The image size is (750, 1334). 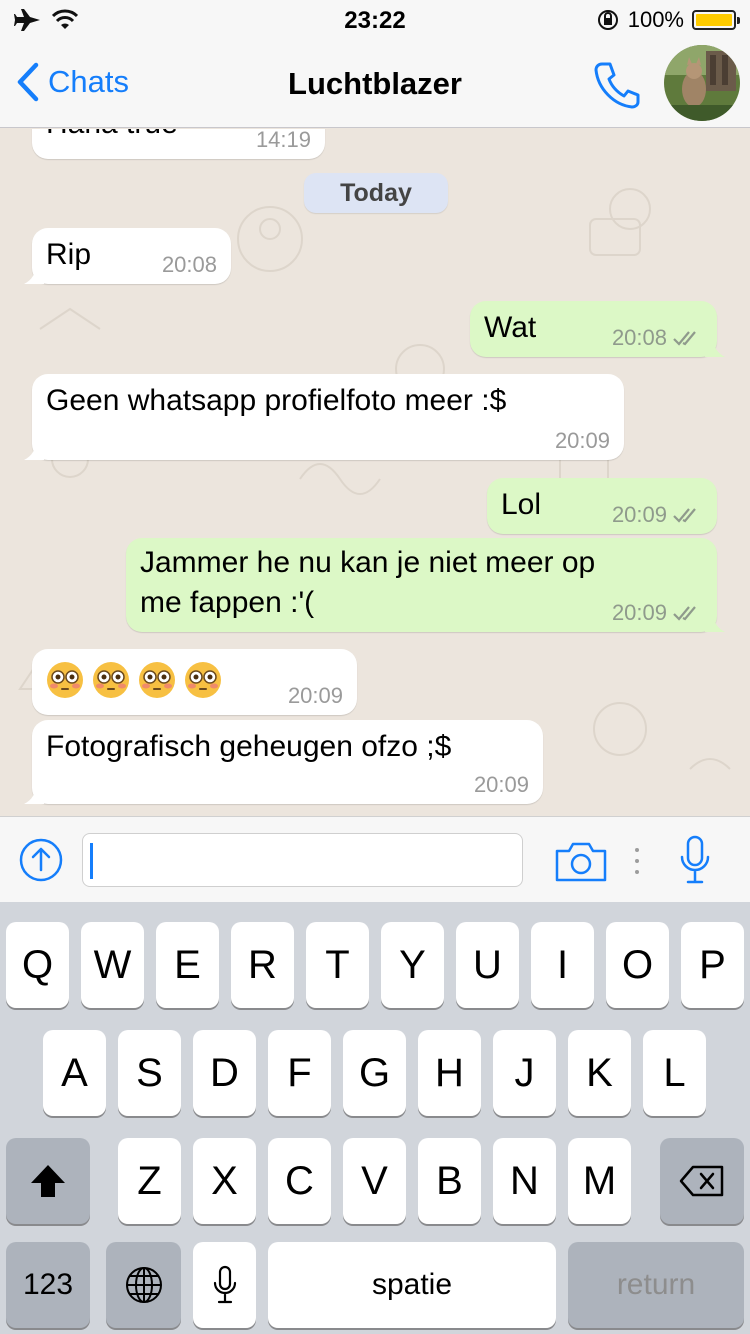 What do you see at coordinates (28, 82) in the screenshot?
I see `chevron-left-icon` at bounding box center [28, 82].